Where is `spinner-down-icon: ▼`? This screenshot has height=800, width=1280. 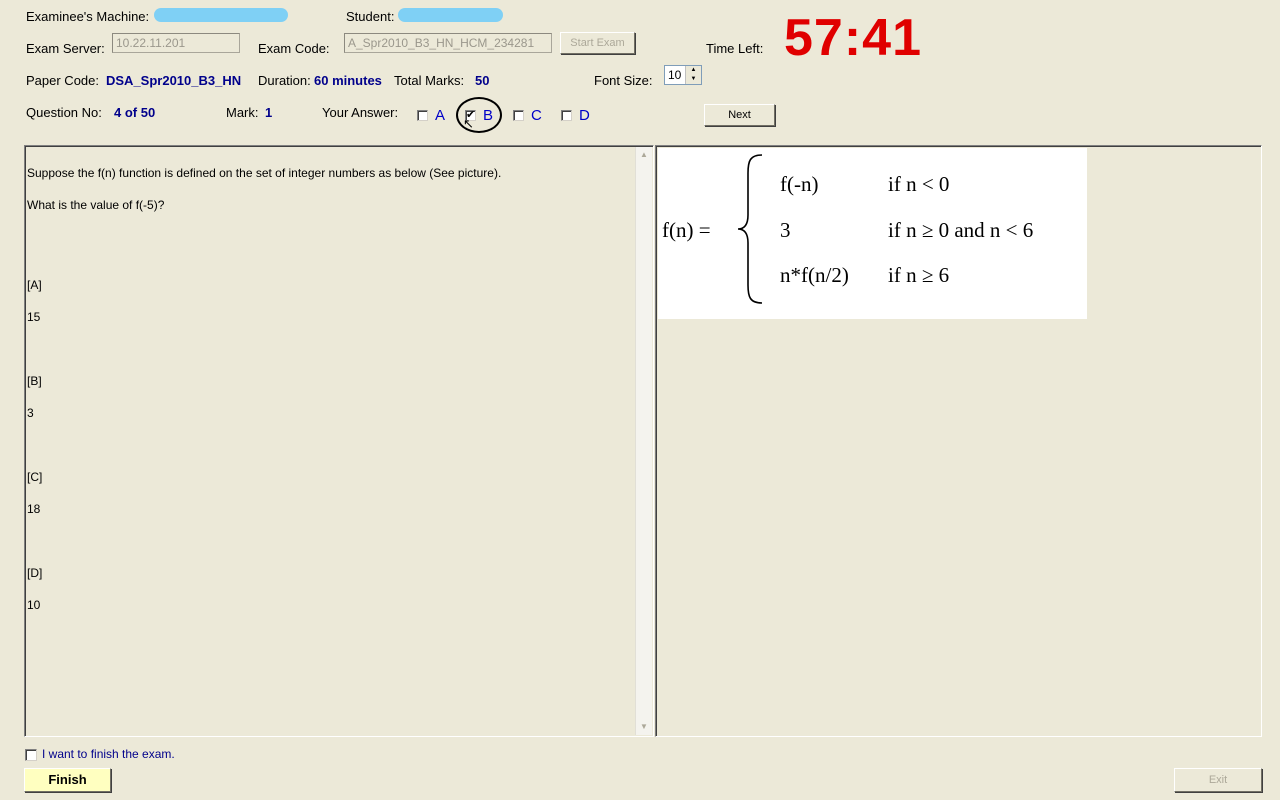
spinner-down-icon: ▼ is located at coordinates (693, 79).